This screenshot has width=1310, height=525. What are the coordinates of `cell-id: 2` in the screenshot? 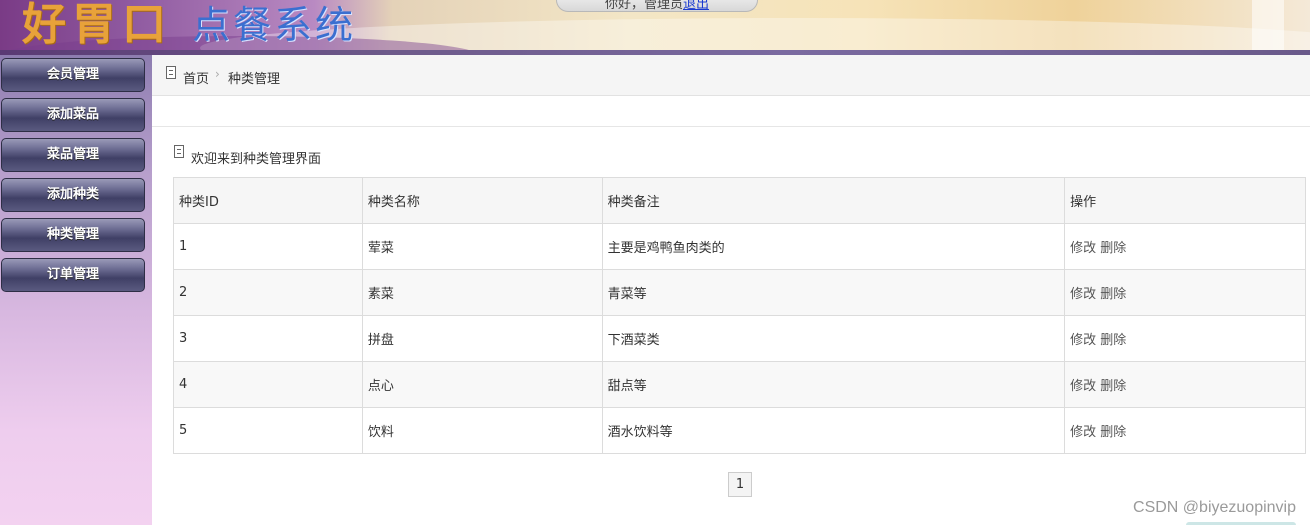 It's located at (268, 292).